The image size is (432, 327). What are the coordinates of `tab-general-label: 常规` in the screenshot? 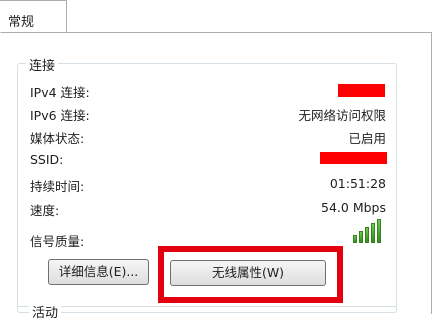 It's located at (21, 22).